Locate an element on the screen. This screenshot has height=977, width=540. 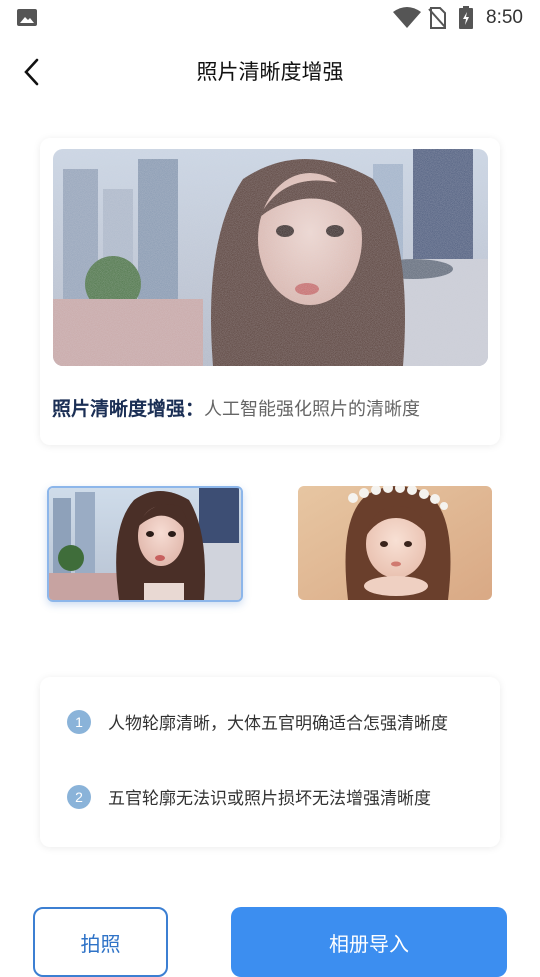
no-sim-icon is located at coordinates (437, 18).